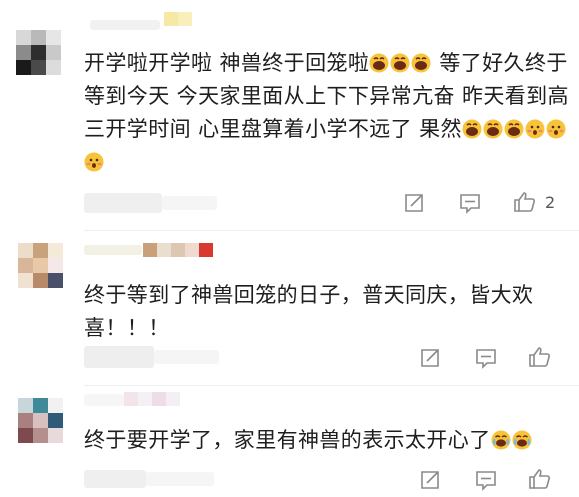  I want to click on comment-text: 终于要开学了，家里有神兽的表示太开心了, so click(328, 440).